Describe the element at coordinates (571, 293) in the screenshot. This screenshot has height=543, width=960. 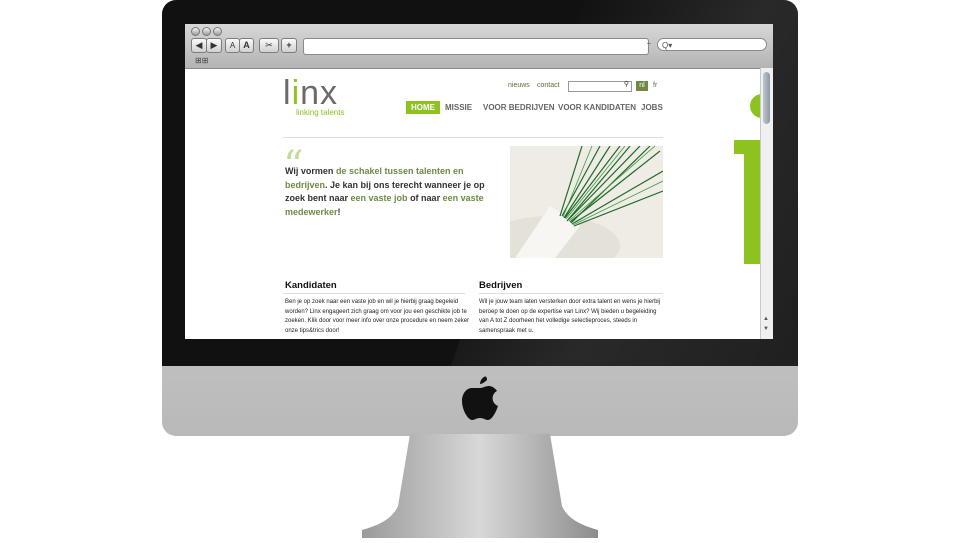
I see `companies-divider` at that location.